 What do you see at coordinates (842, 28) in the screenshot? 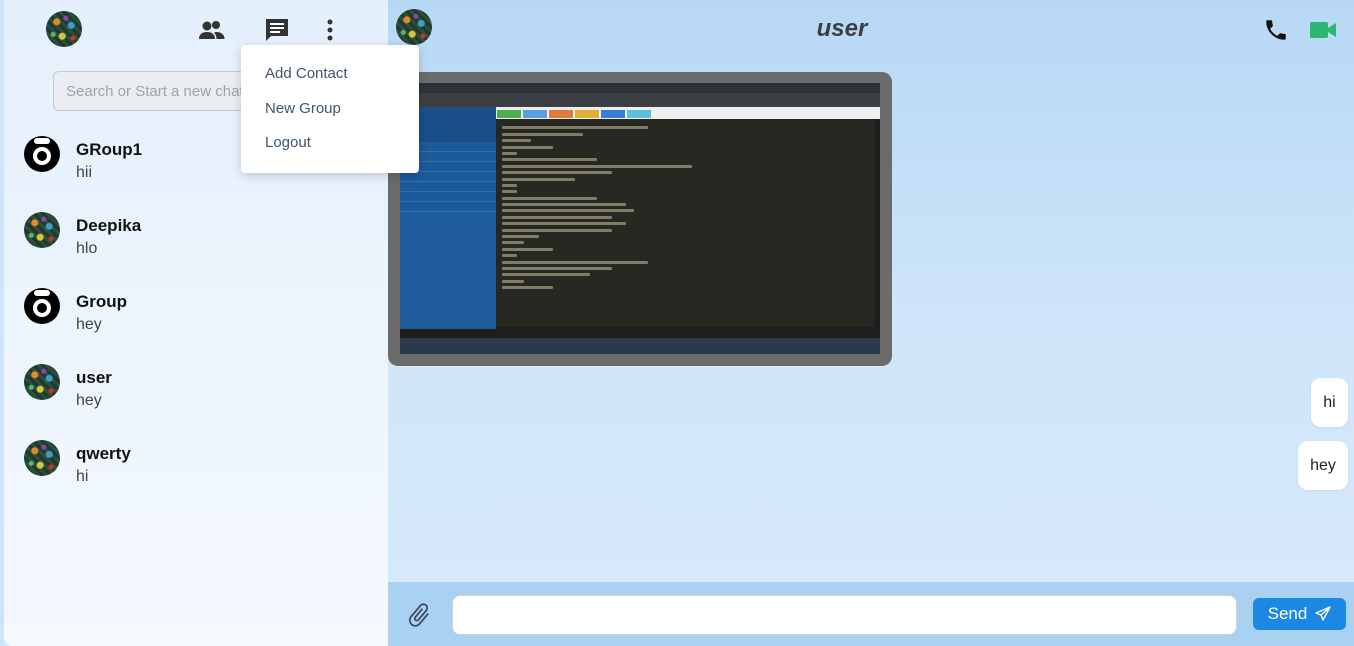
I see `conversation-title: user` at bounding box center [842, 28].